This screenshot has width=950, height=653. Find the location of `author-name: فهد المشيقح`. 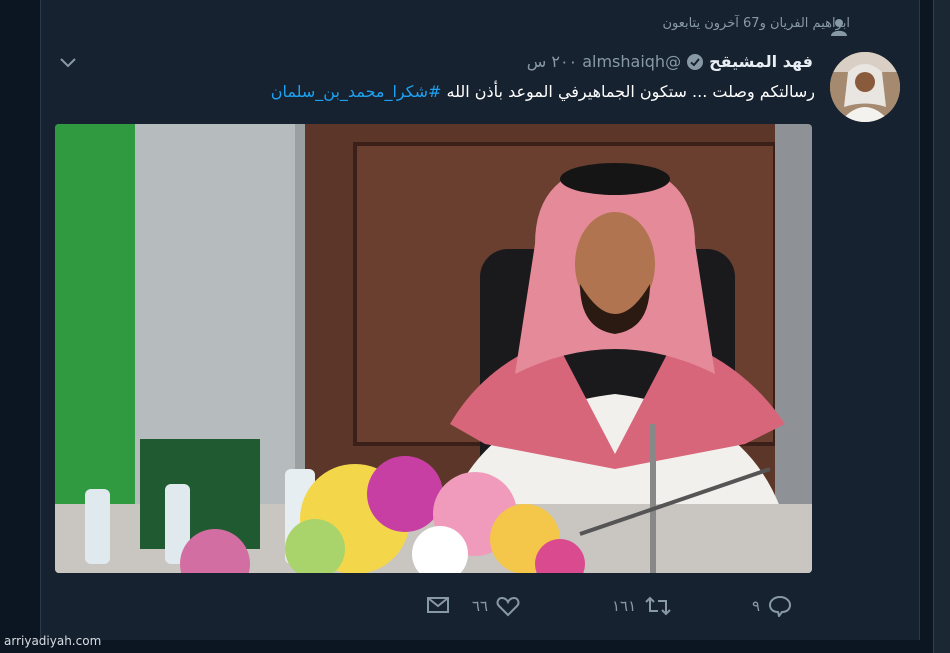

author-name: فهد المشيقح is located at coordinates (761, 61).